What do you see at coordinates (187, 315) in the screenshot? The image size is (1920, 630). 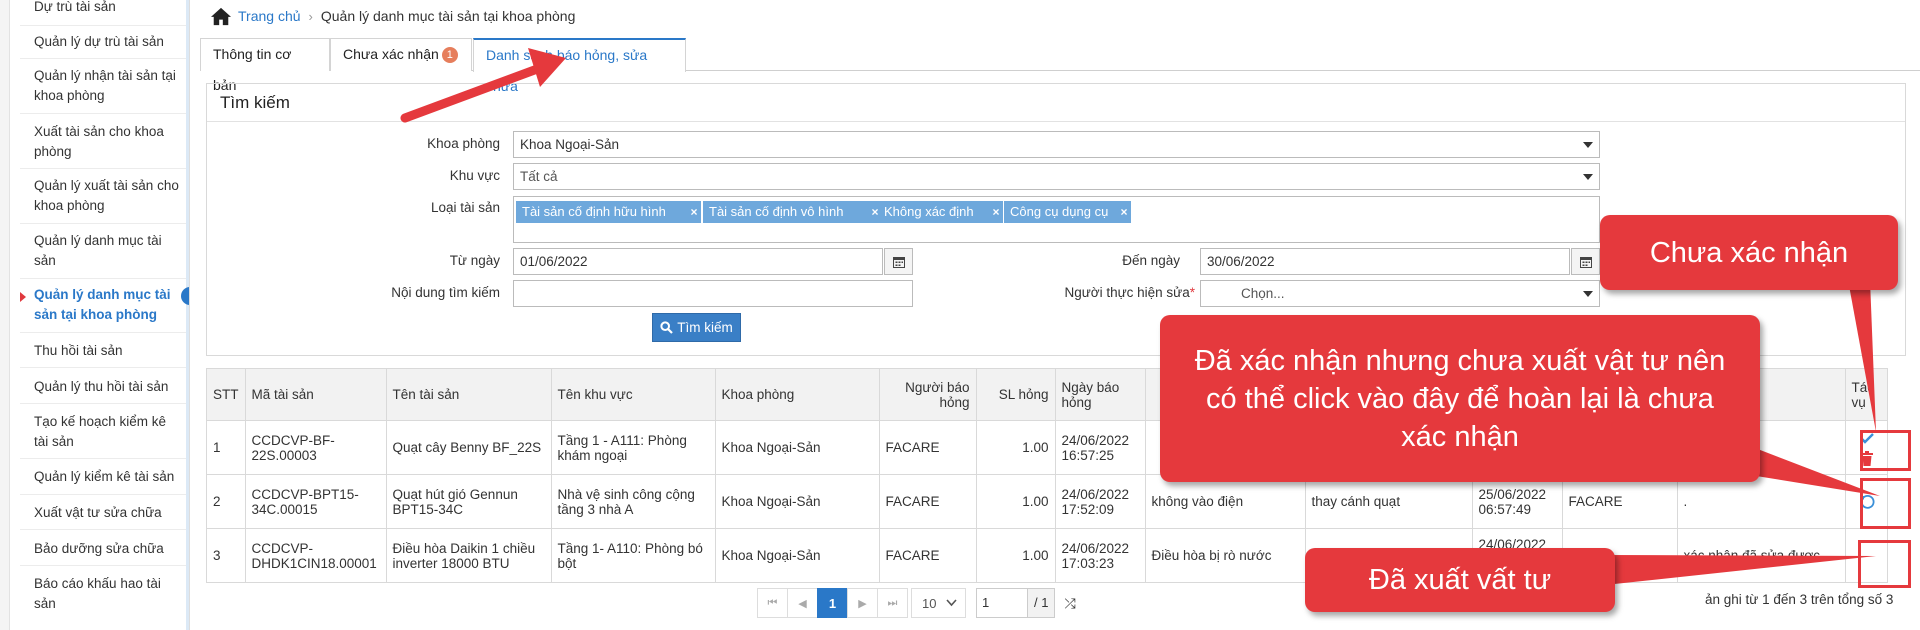 I see `sidebar-scrollbar-track` at bounding box center [187, 315].